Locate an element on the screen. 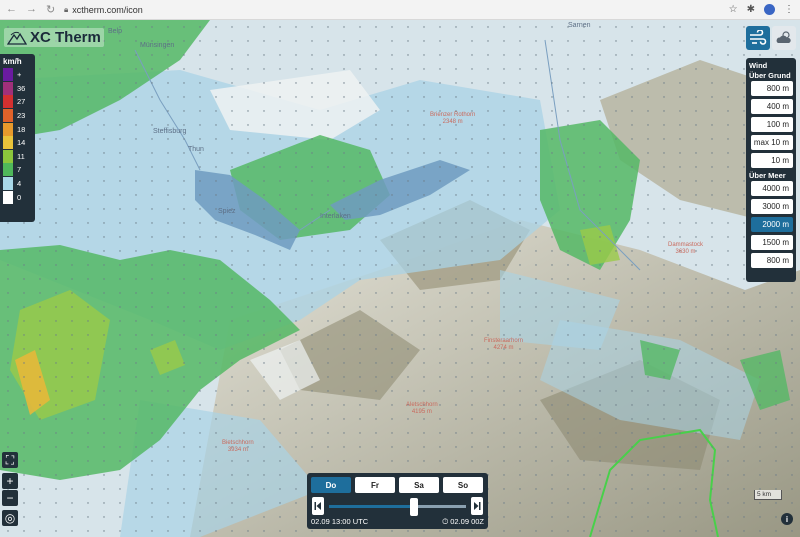  day-tab: Sa is located at coordinates (419, 485).